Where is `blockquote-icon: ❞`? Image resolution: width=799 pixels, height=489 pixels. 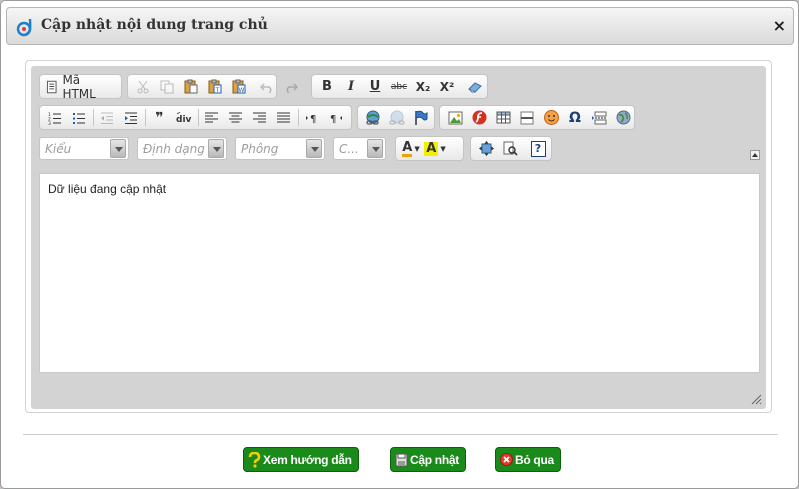
blockquote-icon: ❞ is located at coordinates (159, 117).